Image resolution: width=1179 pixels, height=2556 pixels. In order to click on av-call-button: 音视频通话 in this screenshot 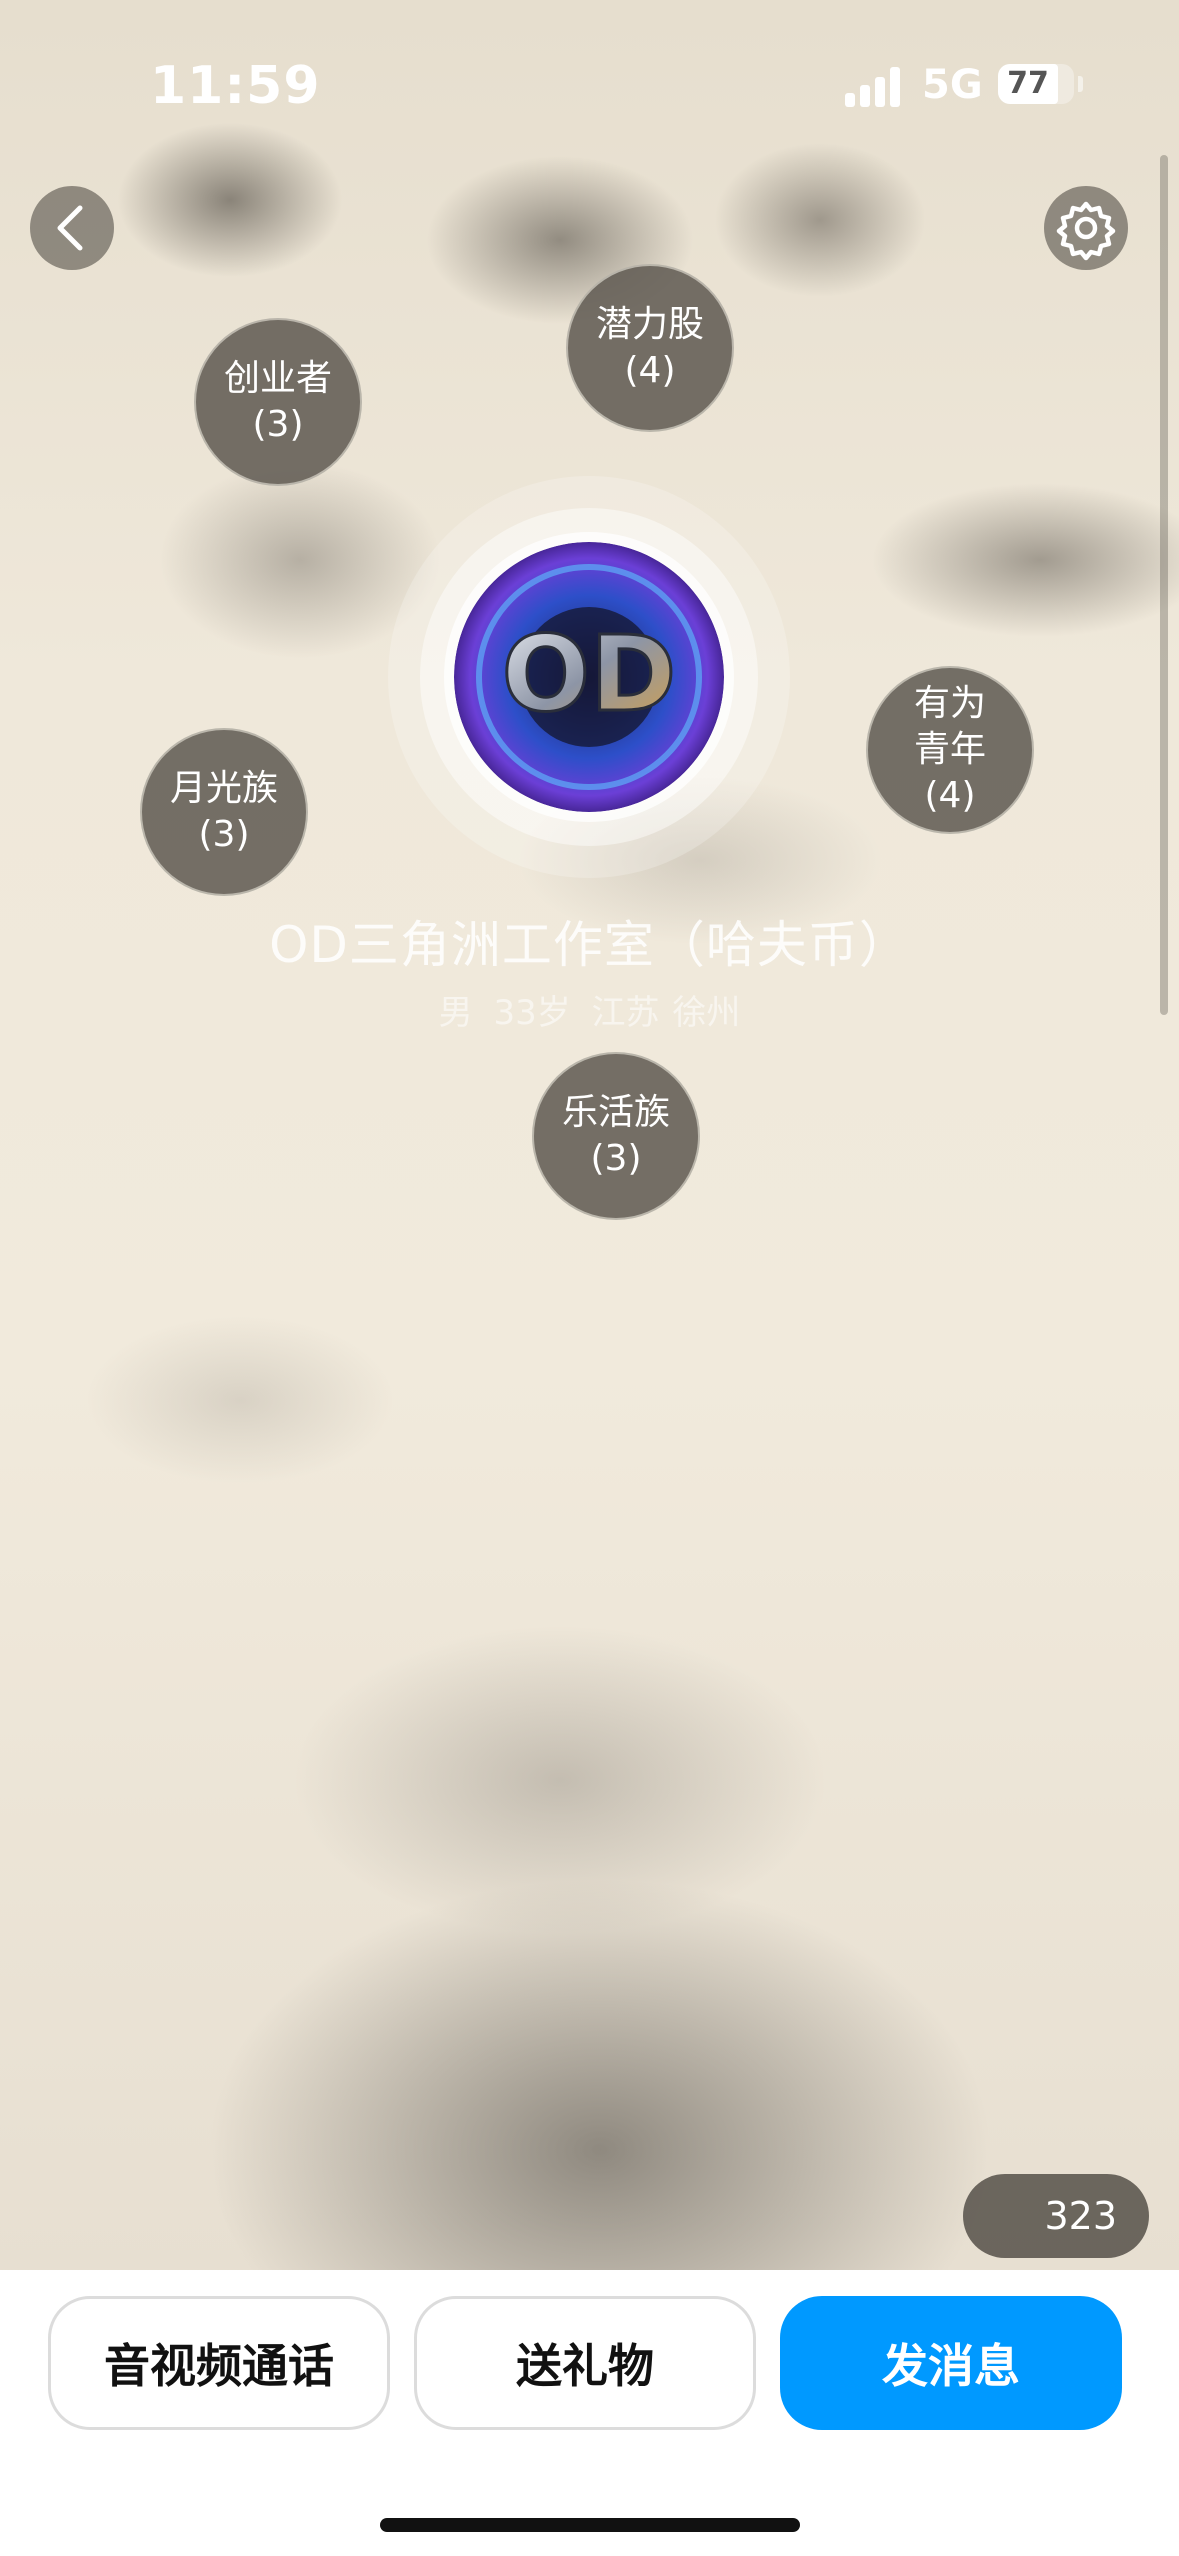, I will do `click(219, 2363)`.